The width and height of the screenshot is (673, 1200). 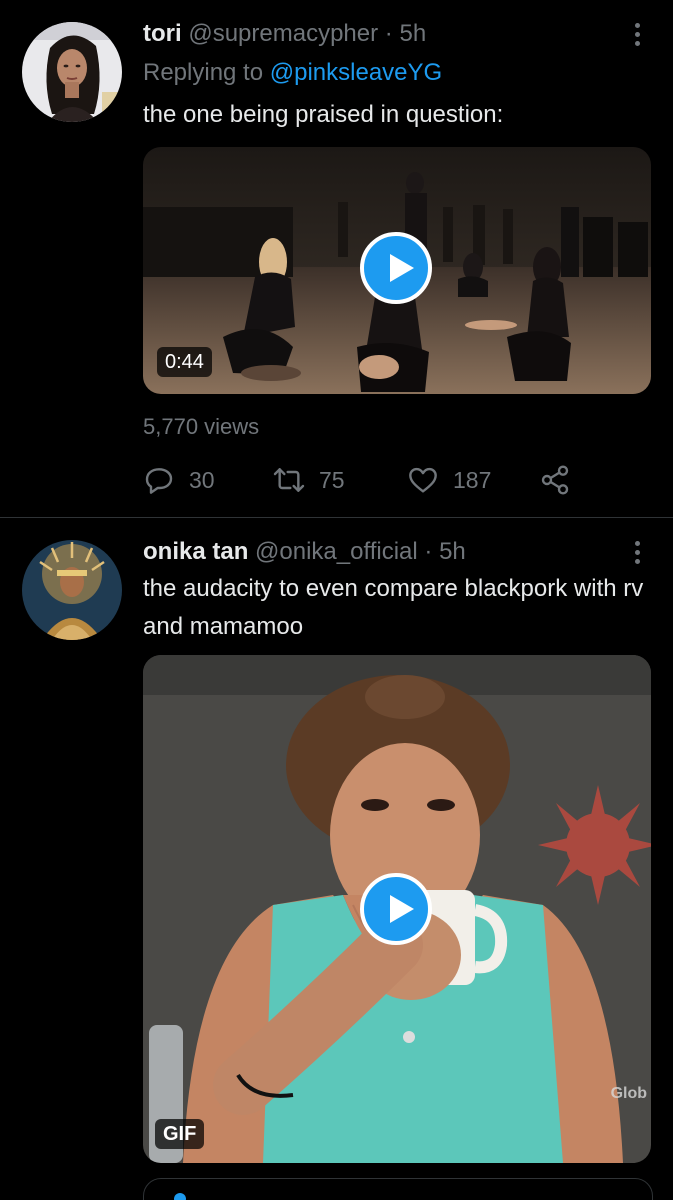 I want to click on avatar-tori-image, so click(x=72, y=72).